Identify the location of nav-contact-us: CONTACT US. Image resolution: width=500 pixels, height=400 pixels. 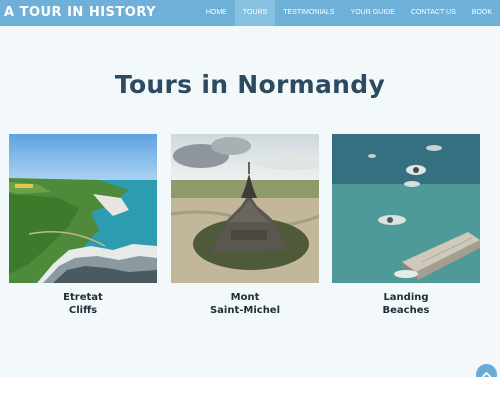
(433, 13).